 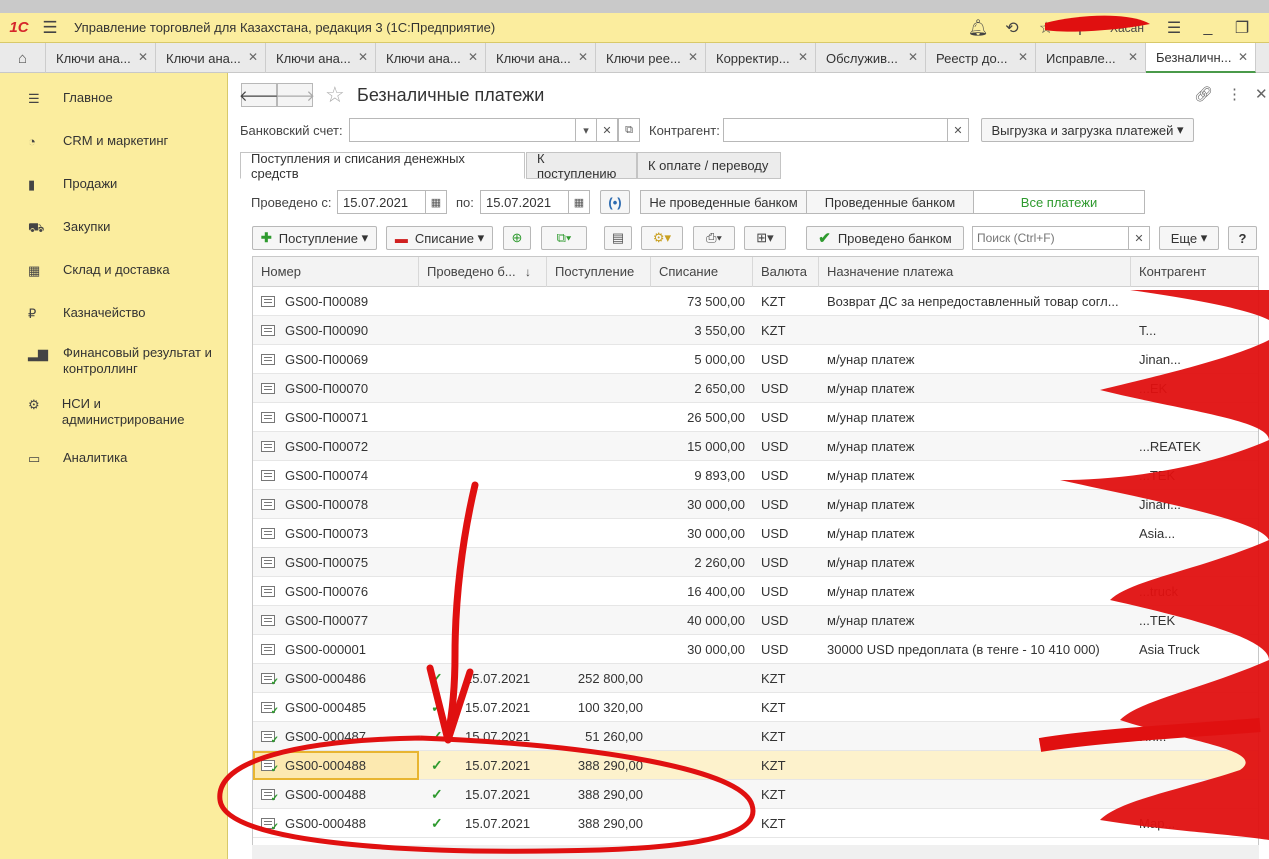 What do you see at coordinates (1051, 238) in the screenshot?
I see `search-input` at bounding box center [1051, 238].